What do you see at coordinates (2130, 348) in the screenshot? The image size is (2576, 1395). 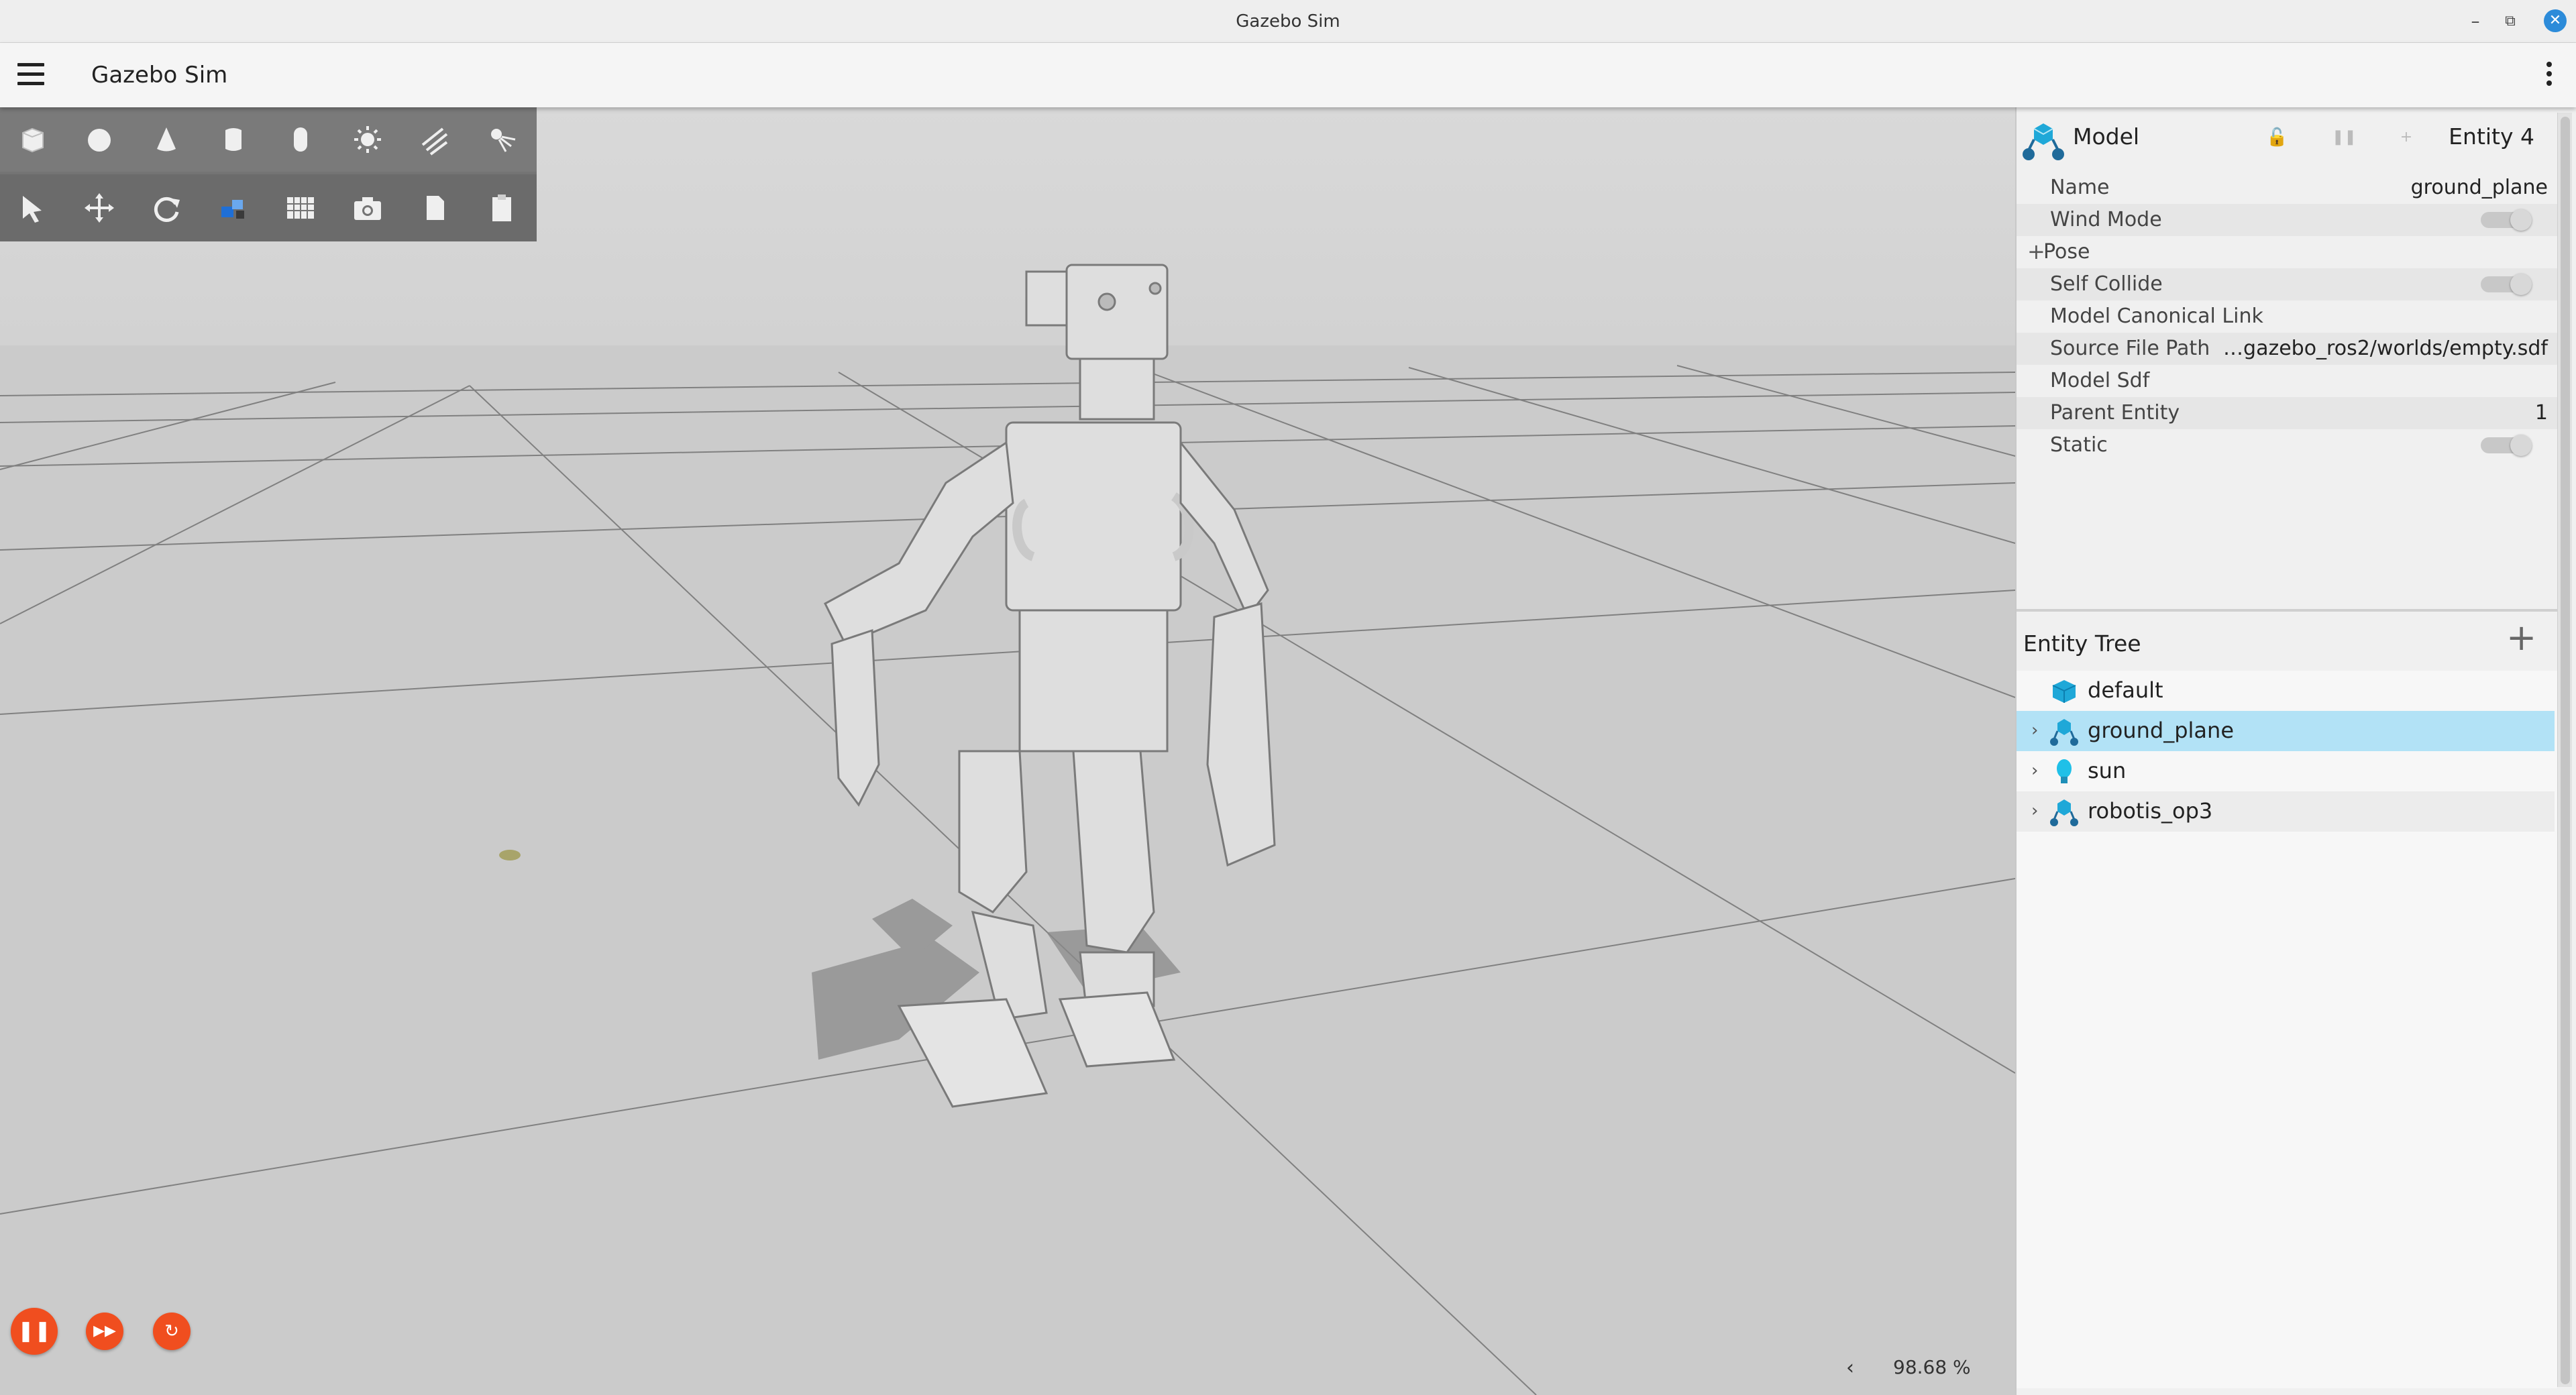 I see `prop-key: Source File Path` at bounding box center [2130, 348].